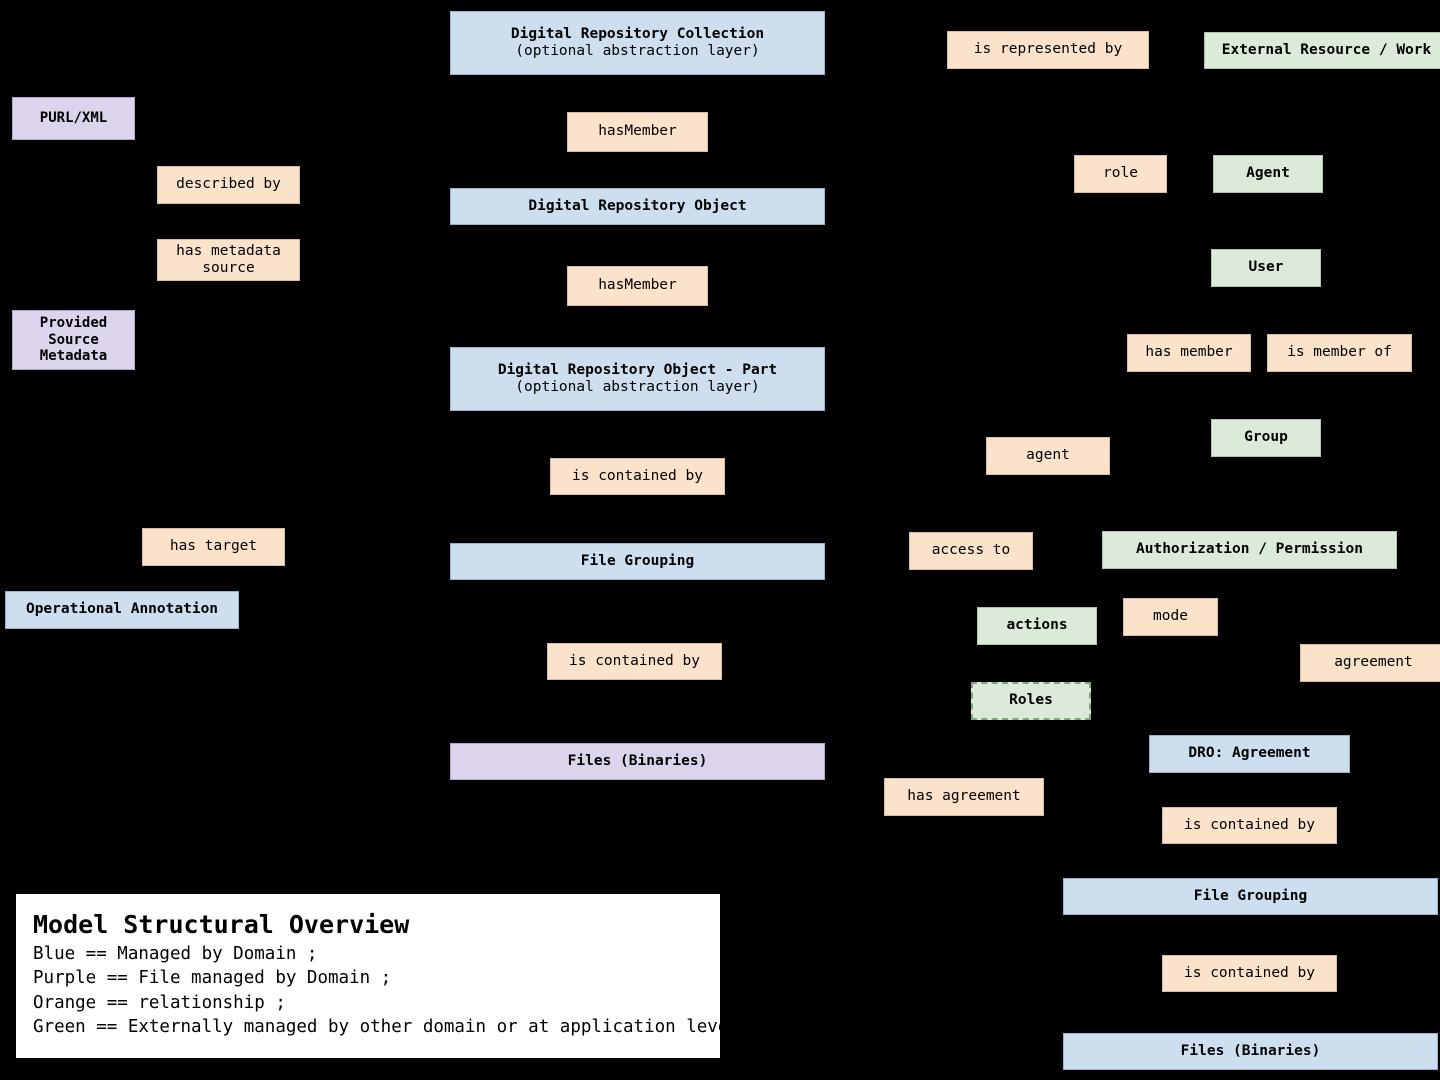 This screenshot has width=1440, height=1080. I want to click on node-label: Operational Annotation, so click(122, 609).